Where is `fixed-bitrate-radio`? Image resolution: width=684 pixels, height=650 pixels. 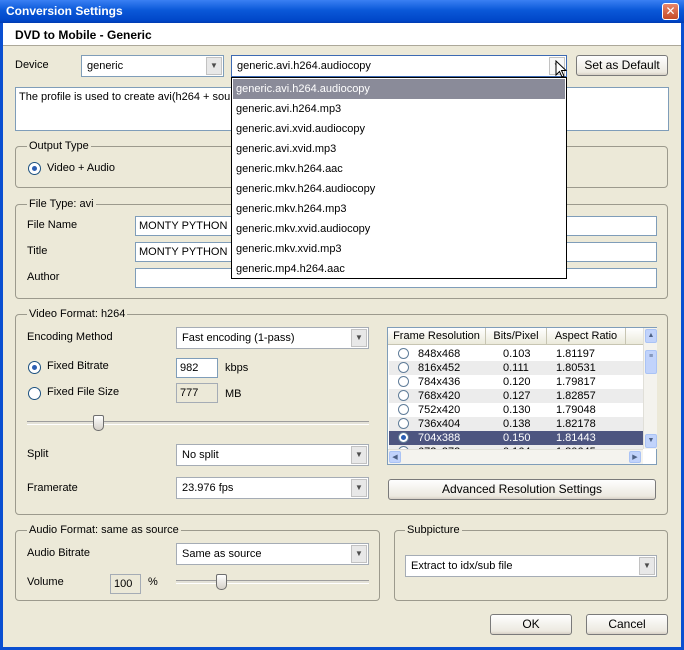 fixed-bitrate-radio is located at coordinates (34, 367).